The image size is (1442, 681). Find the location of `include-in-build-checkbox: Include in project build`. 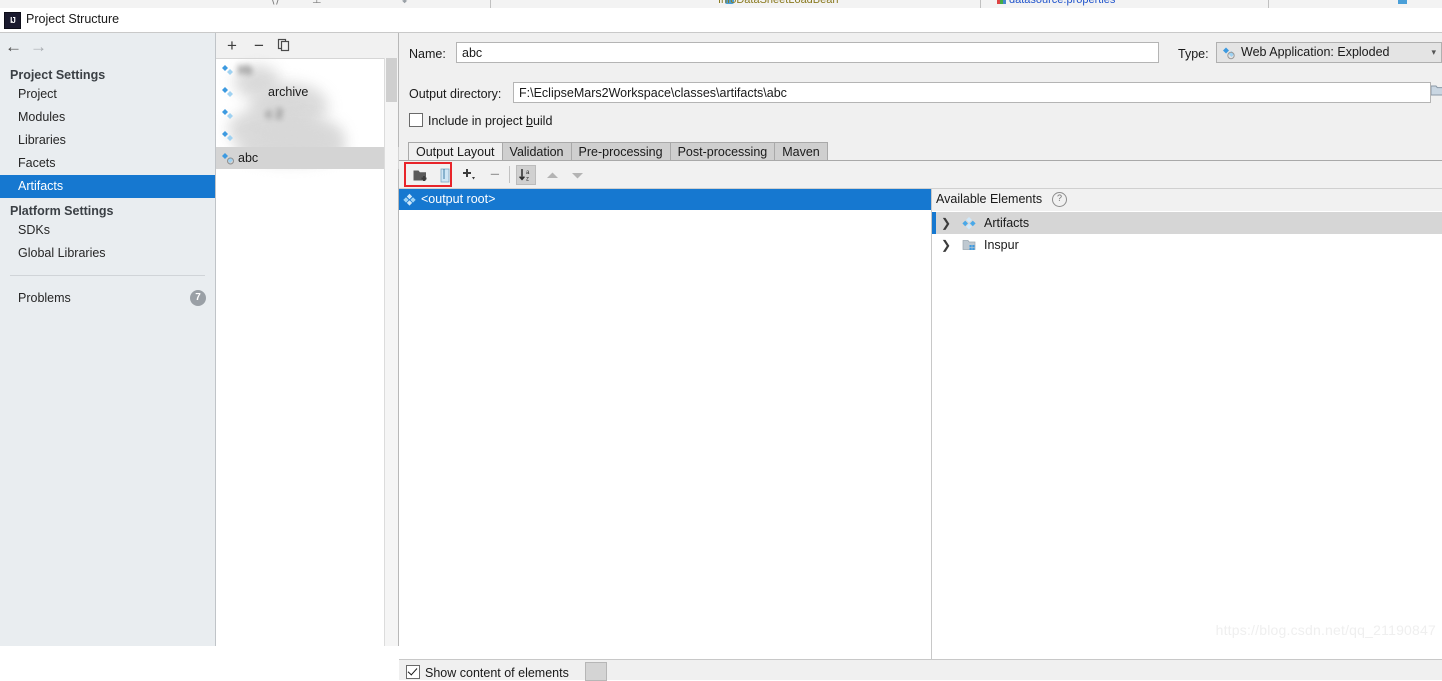

include-in-build-checkbox: Include in project build is located at coordinates (480, 122).